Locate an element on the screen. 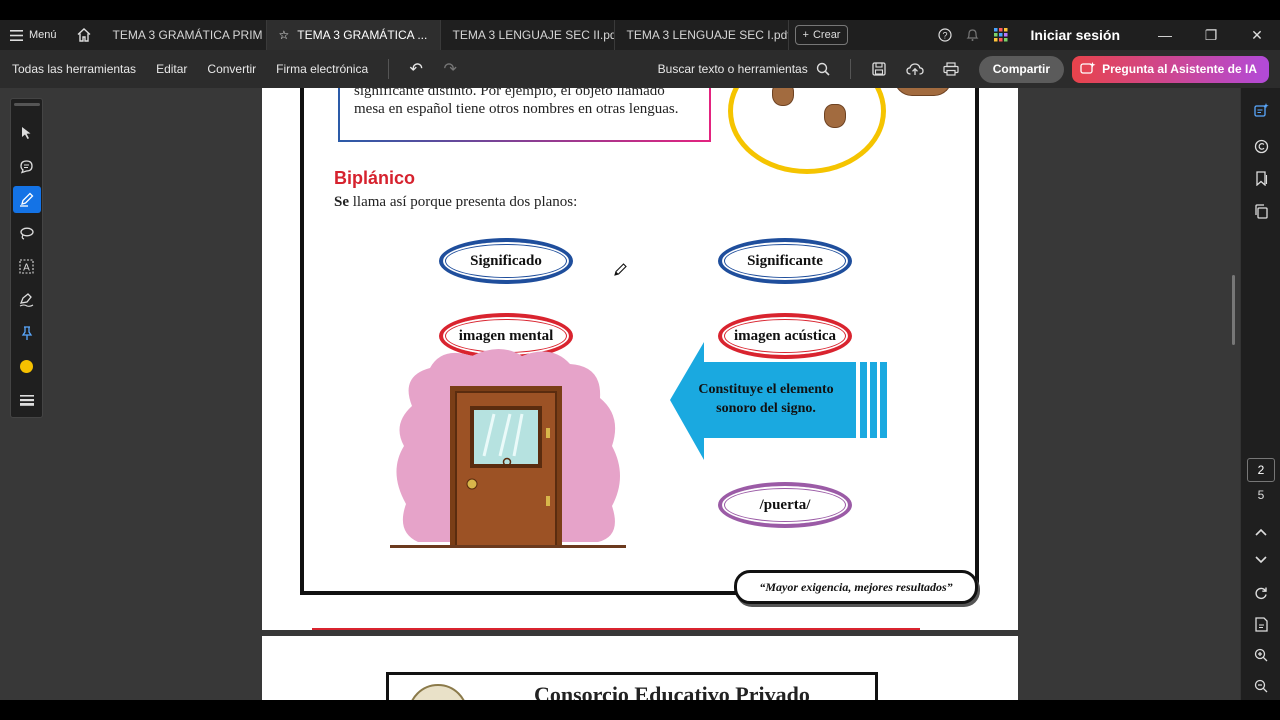 Image resolution: width=1280 pixels, height=720 pixels. home-button is located at coordinates (84, 35).